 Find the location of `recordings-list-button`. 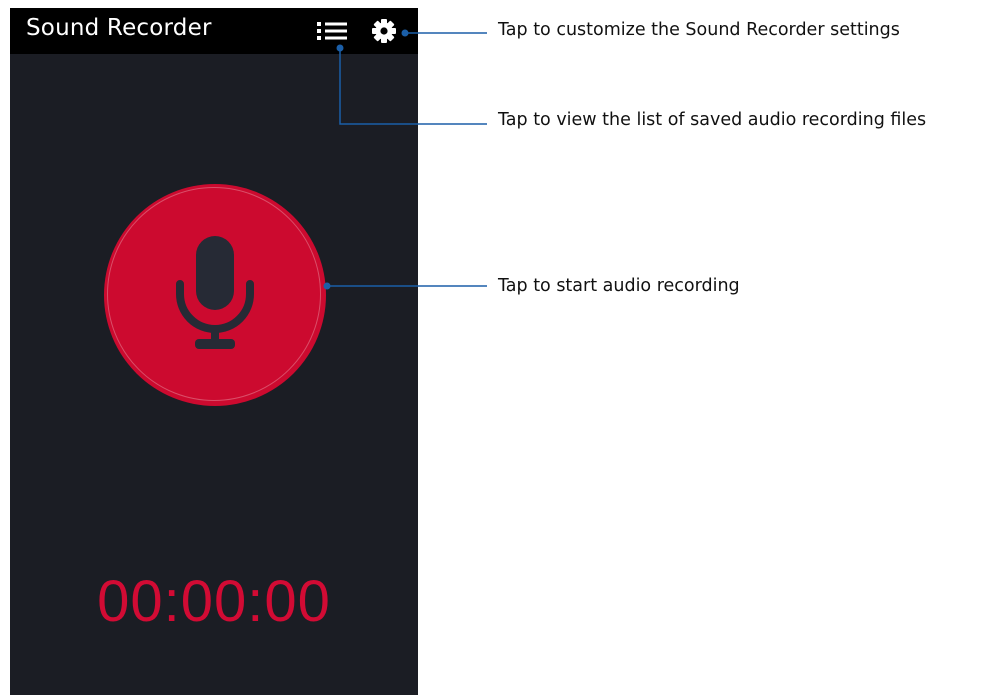

recordings-list-button is located at coordinates (333, 31).